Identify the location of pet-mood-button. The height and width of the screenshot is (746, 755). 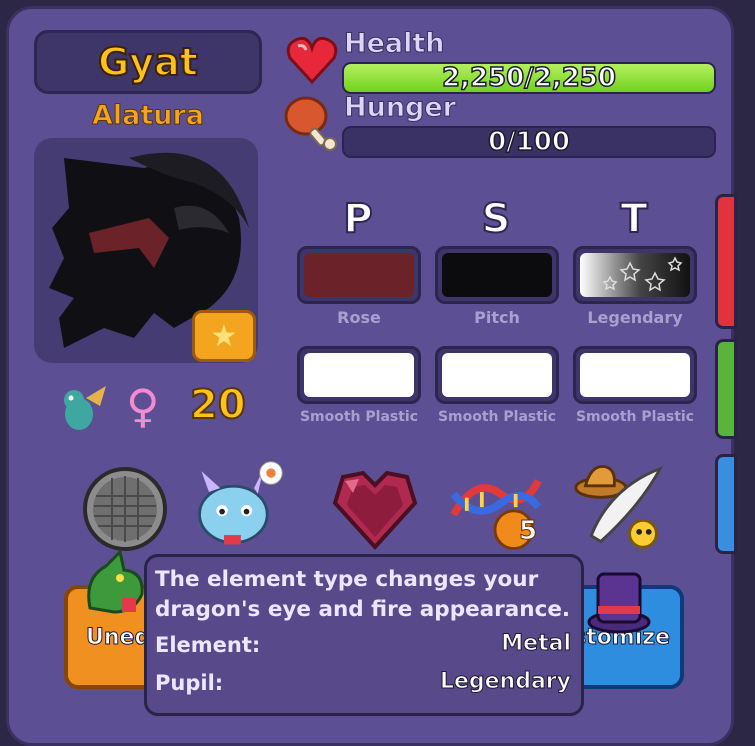
(239, 505).